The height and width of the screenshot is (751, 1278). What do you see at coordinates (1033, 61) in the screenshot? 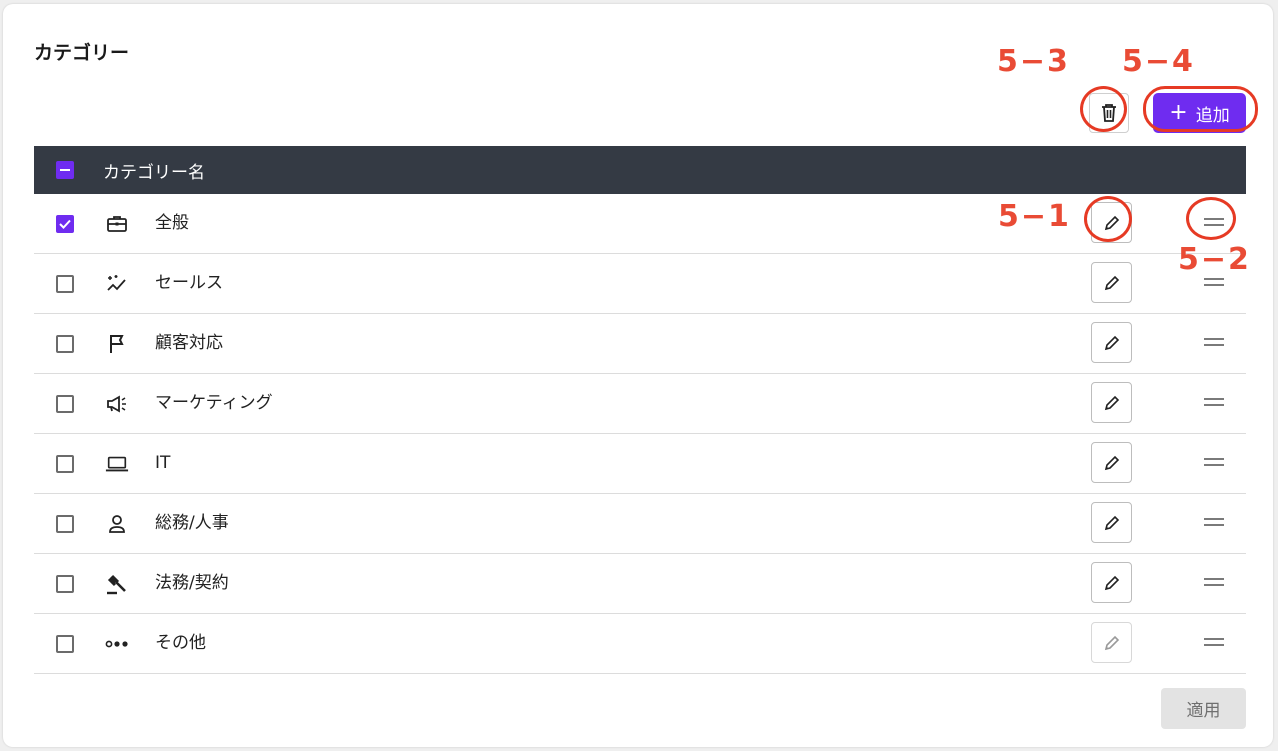
I see `annotation-label-5-3: 5−3` at bounding box center [1033, 61].